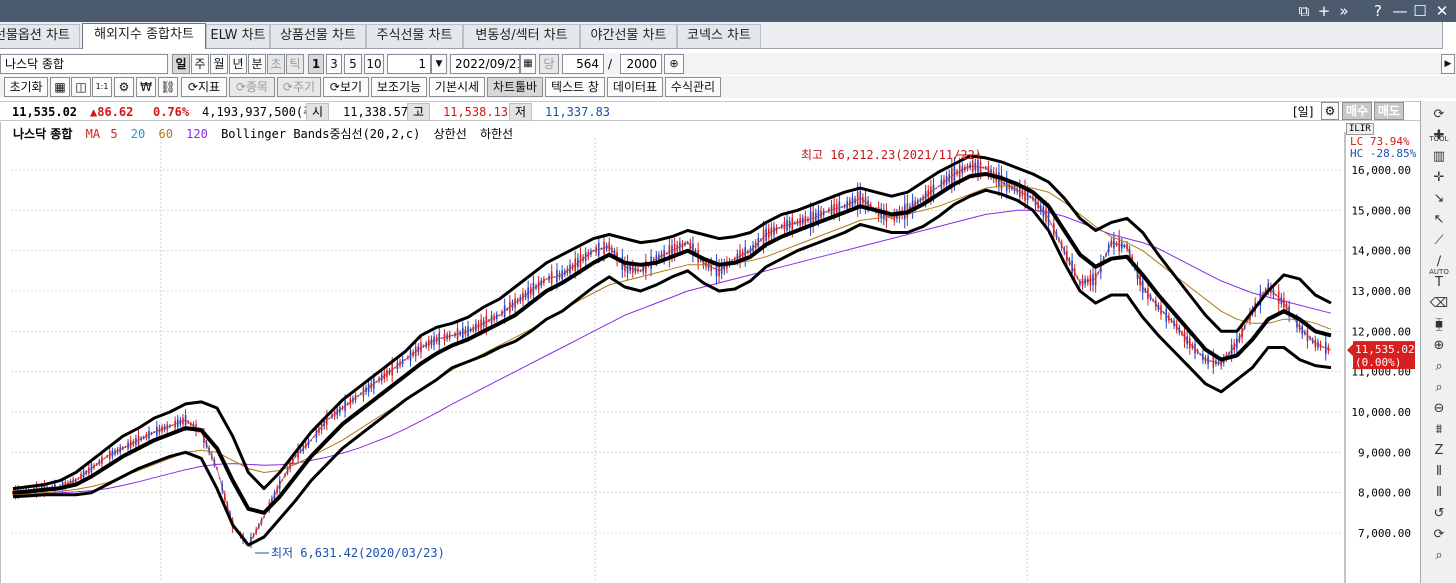 This screenshot has height=583, width=1456. What do you see at coordinates (138, 134) in the screenshot?
I see `legend-ma20: 20` at bounding box center [138, 134].